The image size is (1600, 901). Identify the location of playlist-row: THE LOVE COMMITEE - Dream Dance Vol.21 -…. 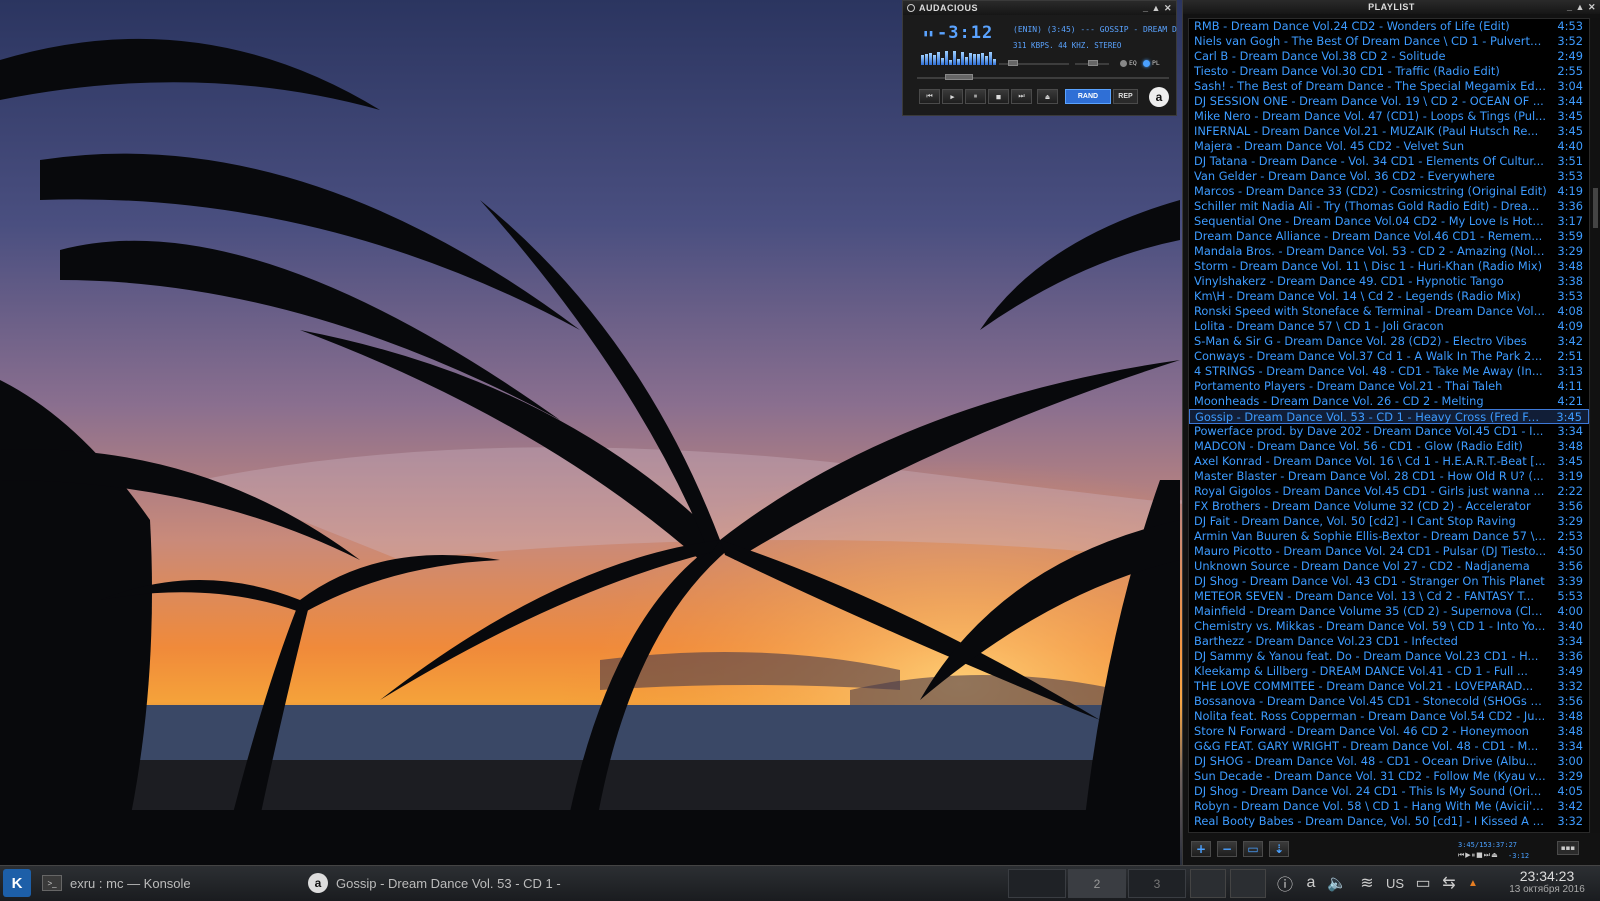
(1389, 686).